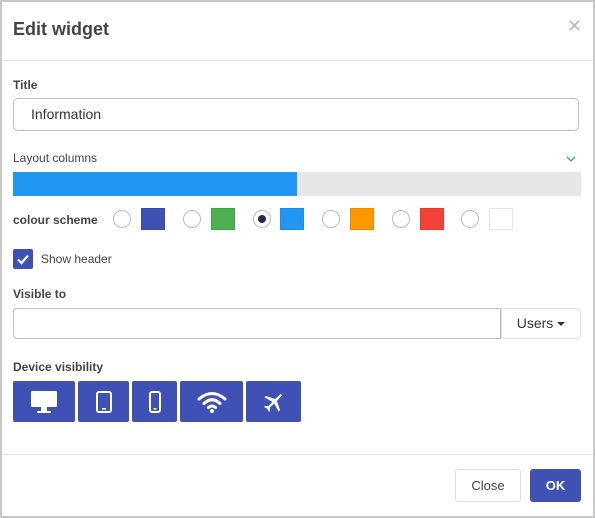 The width and height of the screenshot is (595, 518). What do you see at coordinates (561, 324) in the screenshot?
I see `caret-down-icon` at bounding box center [561, 324].